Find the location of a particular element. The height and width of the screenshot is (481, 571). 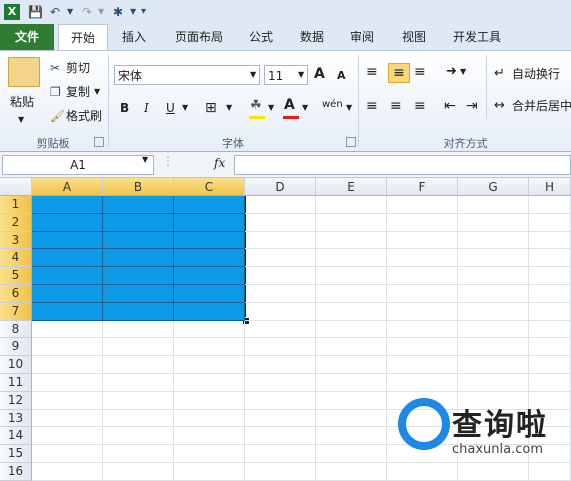

column-header-c: C is located at coordinates (209, 187).